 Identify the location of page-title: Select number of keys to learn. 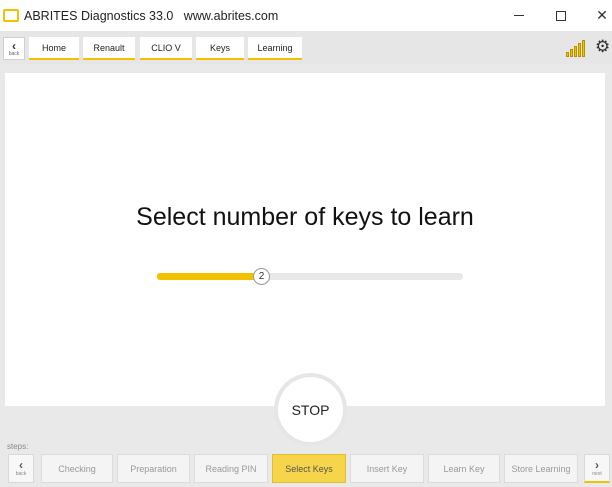
(305, 217).